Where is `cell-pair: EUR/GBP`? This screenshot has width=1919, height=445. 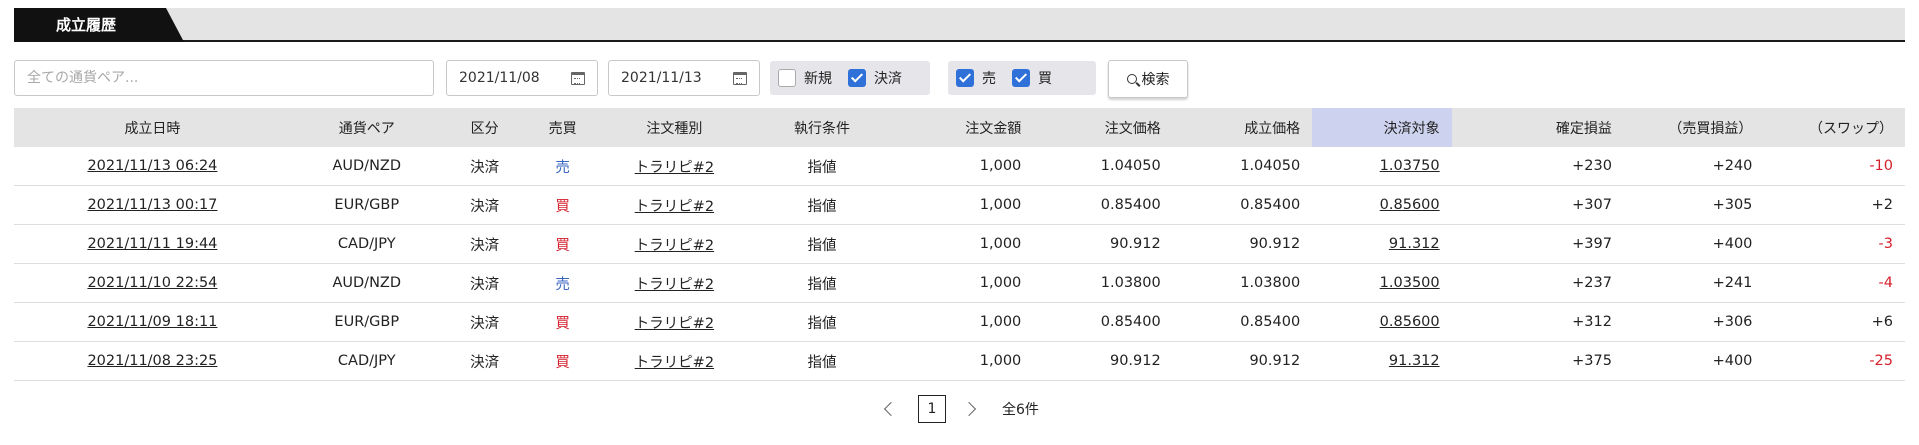
cell-pair: EUR/GBP is located at coordinates (367, 205).